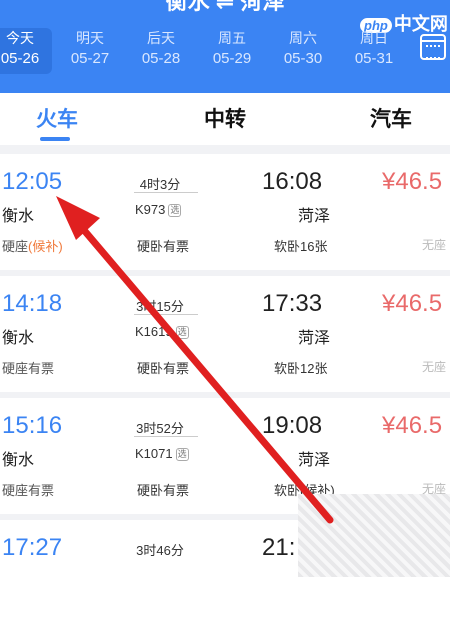 This screenshot has width=450, height=636. Describe the element at coordinates (158, 210) in the screenshot. I see `train-number: K973 选` at that location.